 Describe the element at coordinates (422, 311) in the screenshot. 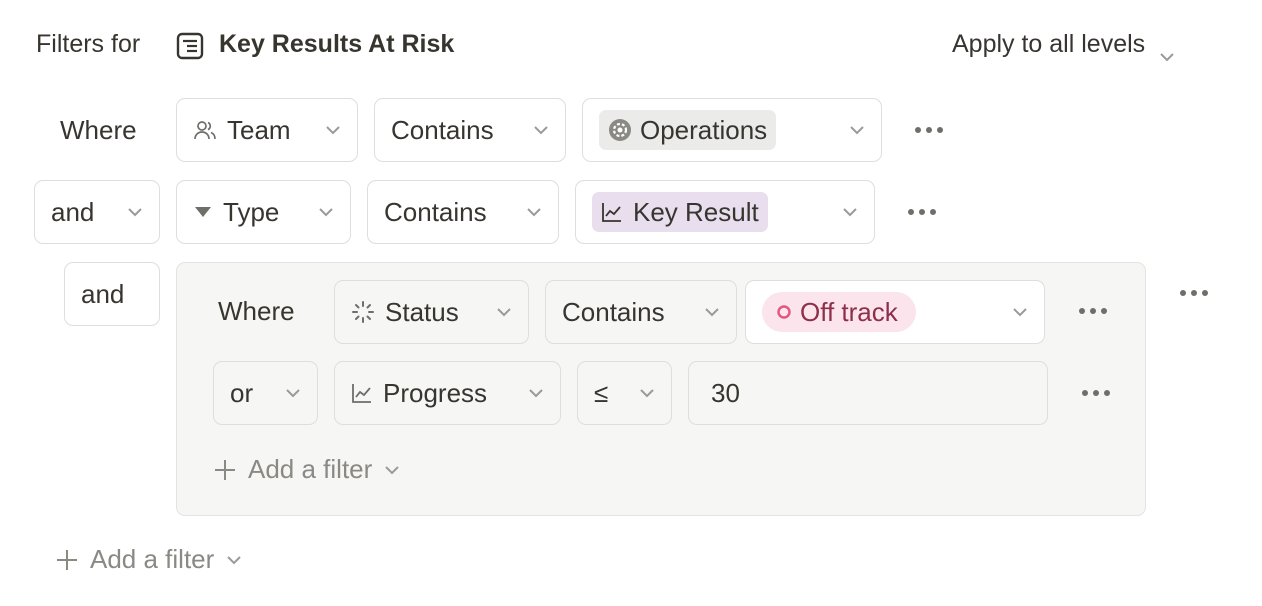

I see `property-label: Status` at that location.